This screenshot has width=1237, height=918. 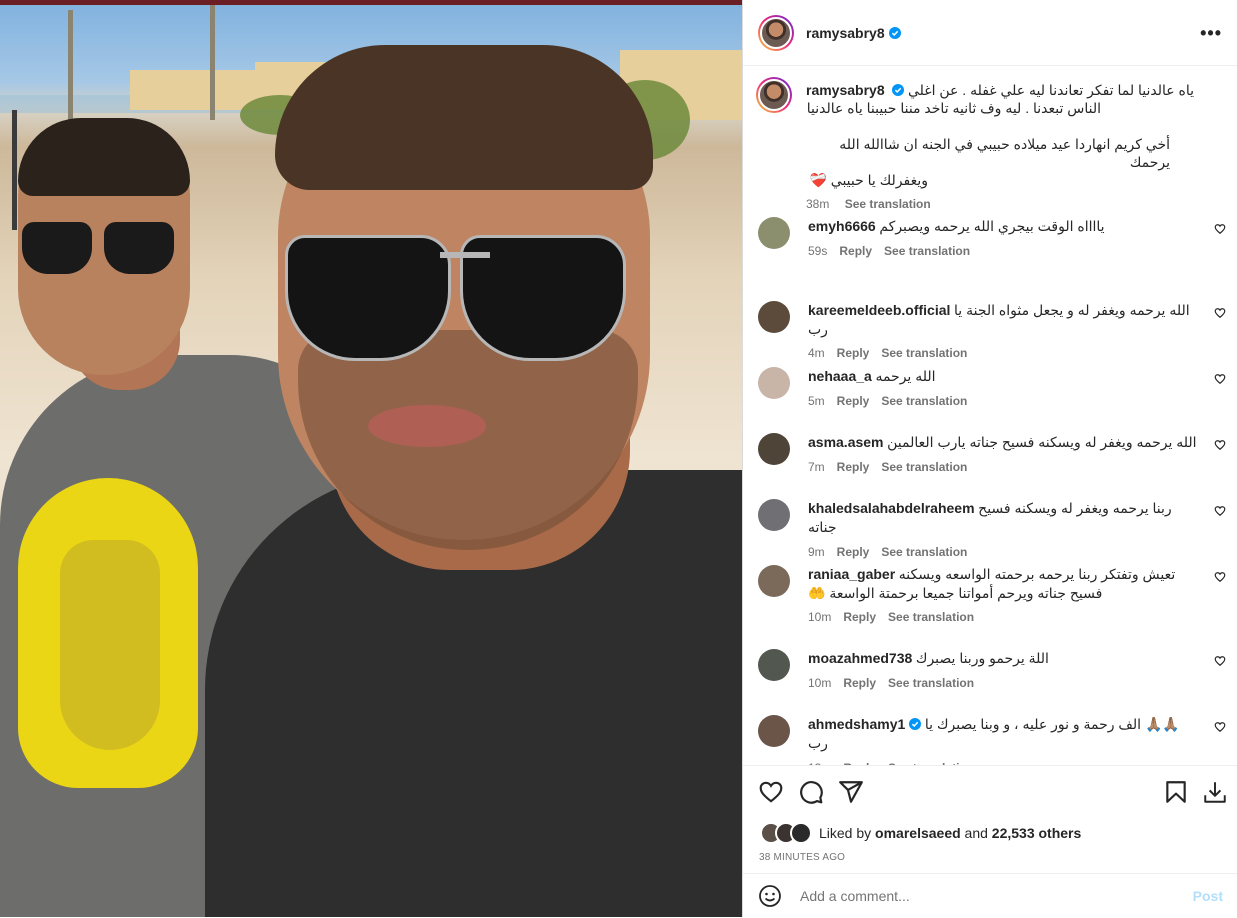 I want to click on comment-time: 59s, so click(x=818, y=251).